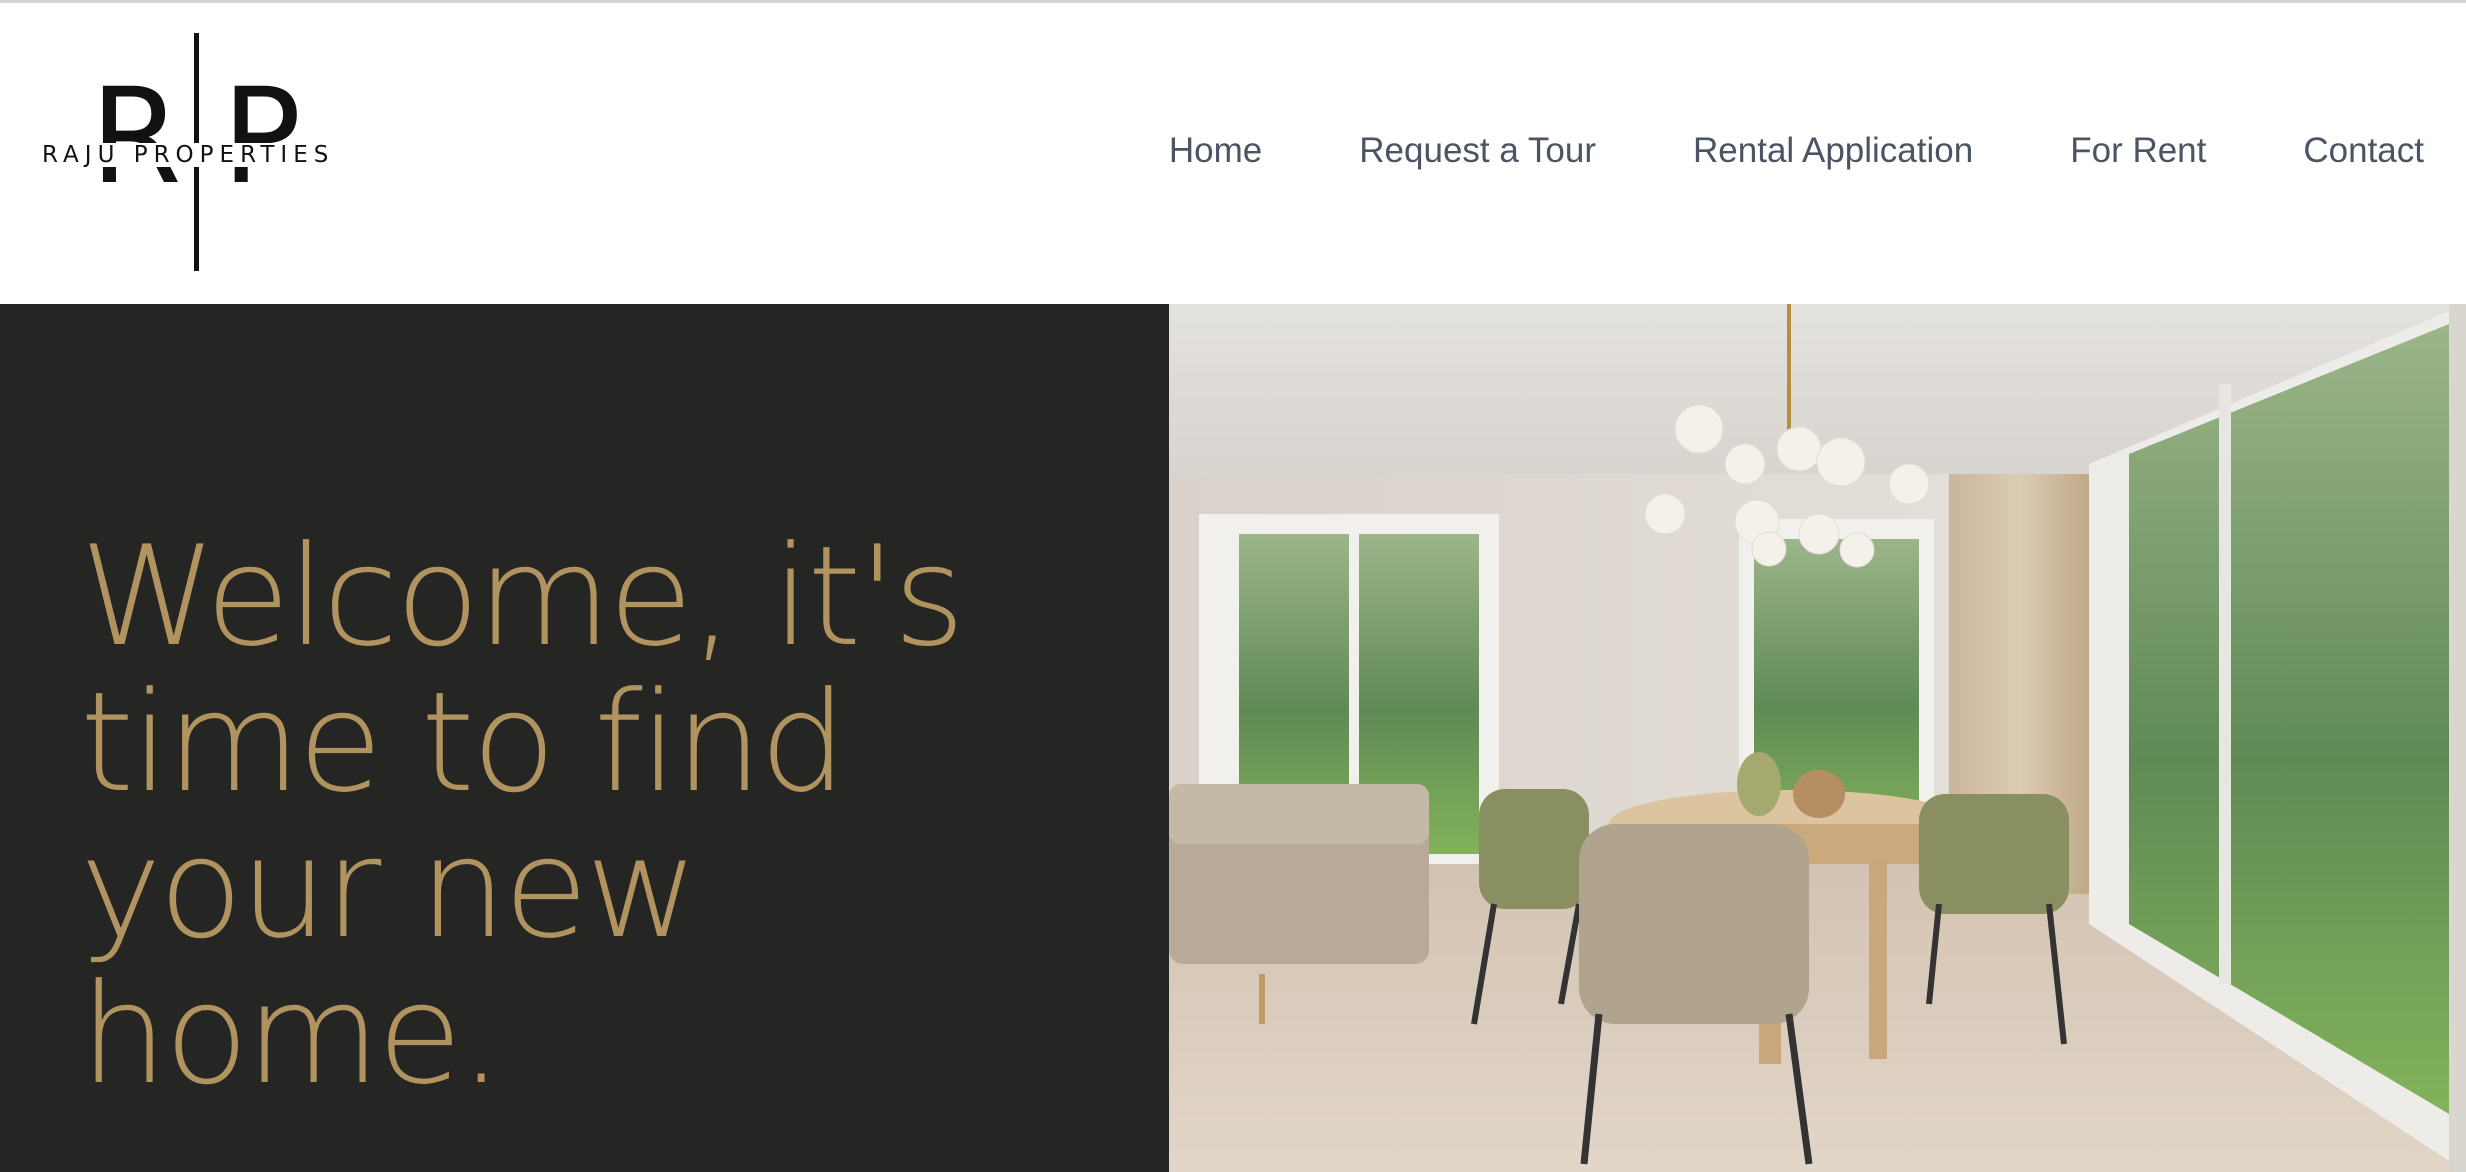  Describe the element at coordinates (1215, 151) in the screenshot. I see `nav-home: Home` at that location.